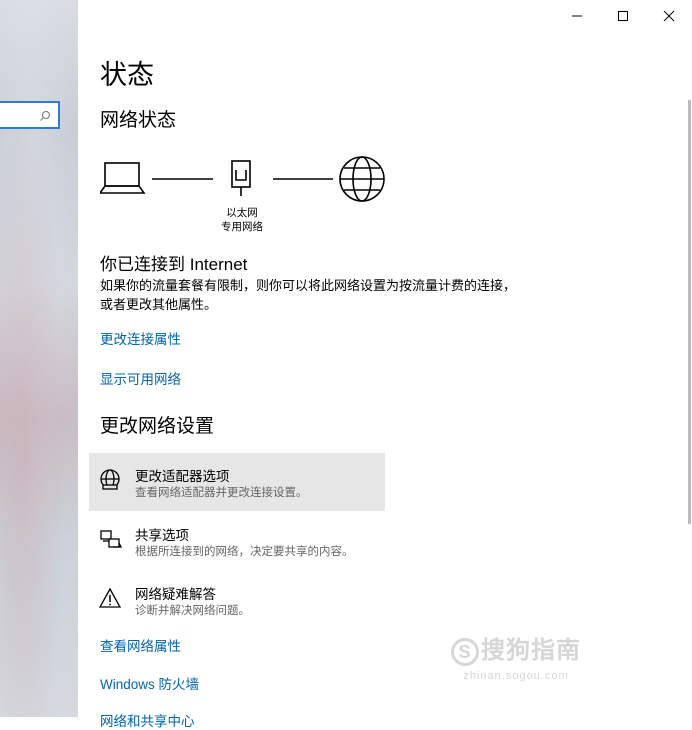 Image resolution: width=692 pixels, height=730 pixels. I want to click on minimize-icon, so click(577, 16).